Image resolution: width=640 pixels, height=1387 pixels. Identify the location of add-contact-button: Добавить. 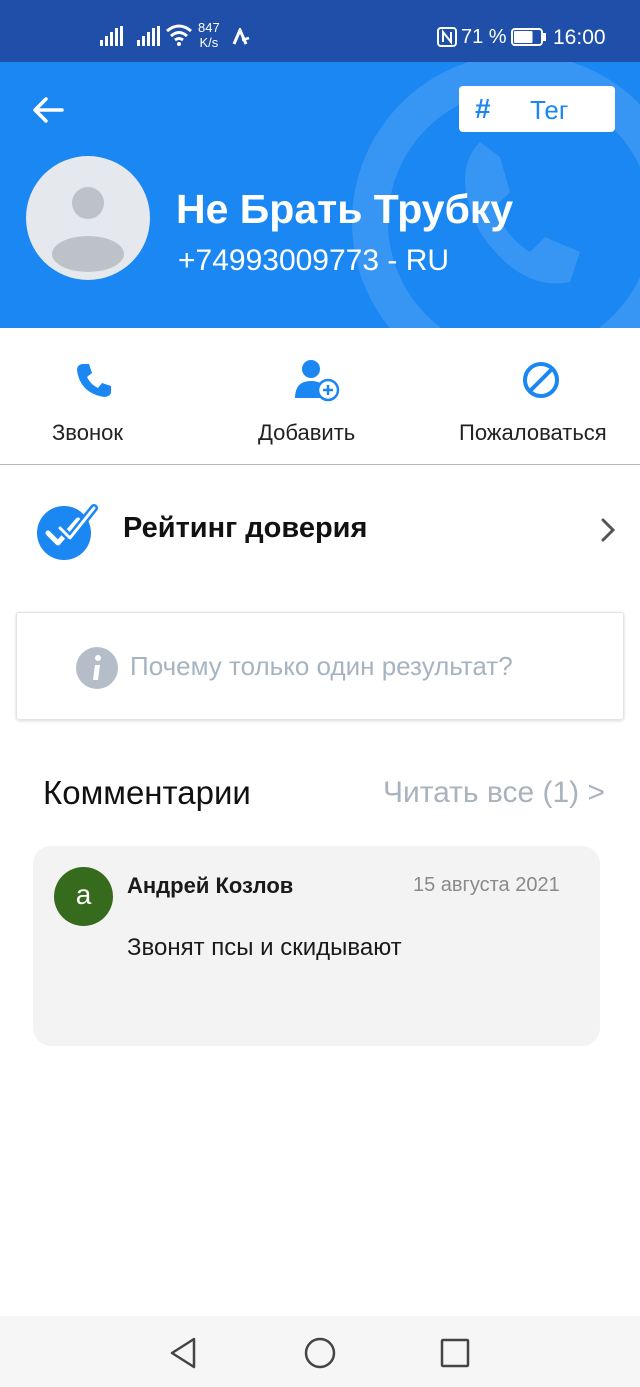
(315, 396).